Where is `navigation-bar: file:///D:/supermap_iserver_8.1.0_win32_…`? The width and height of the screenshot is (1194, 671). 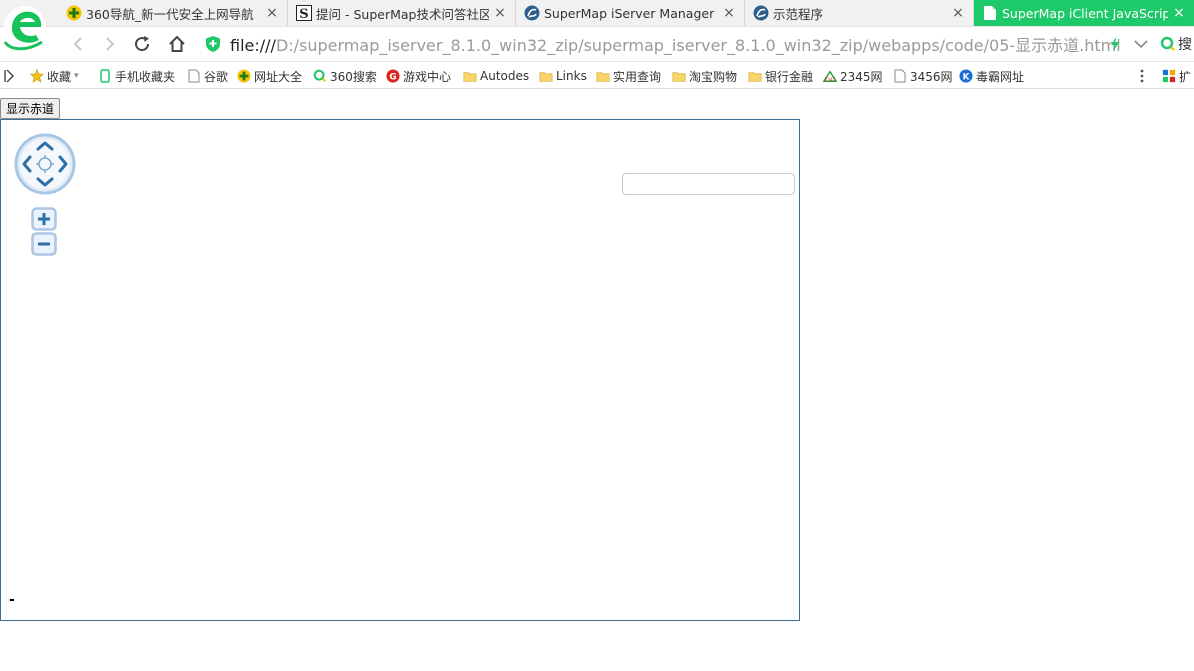
navigation-bar: file:///D:/supermap_iserver_8.1.0_win32_… is located at coordinates (597, 44).